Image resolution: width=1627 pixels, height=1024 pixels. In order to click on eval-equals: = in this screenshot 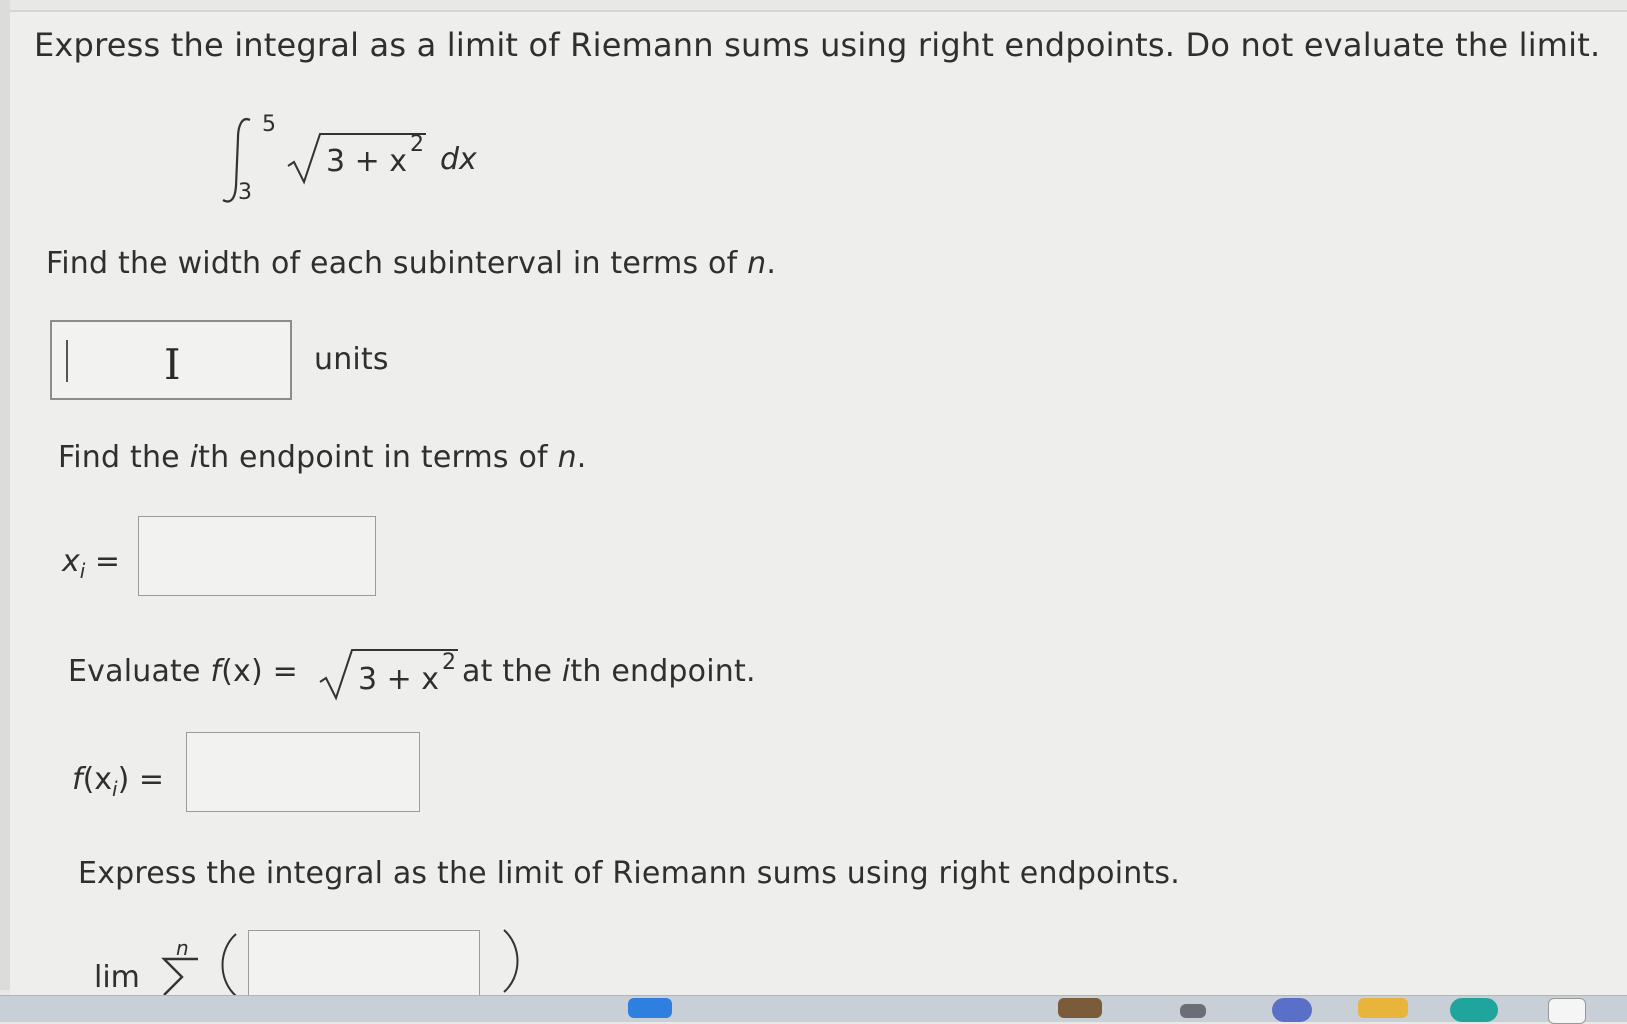, I will do `click(285, 671)`.